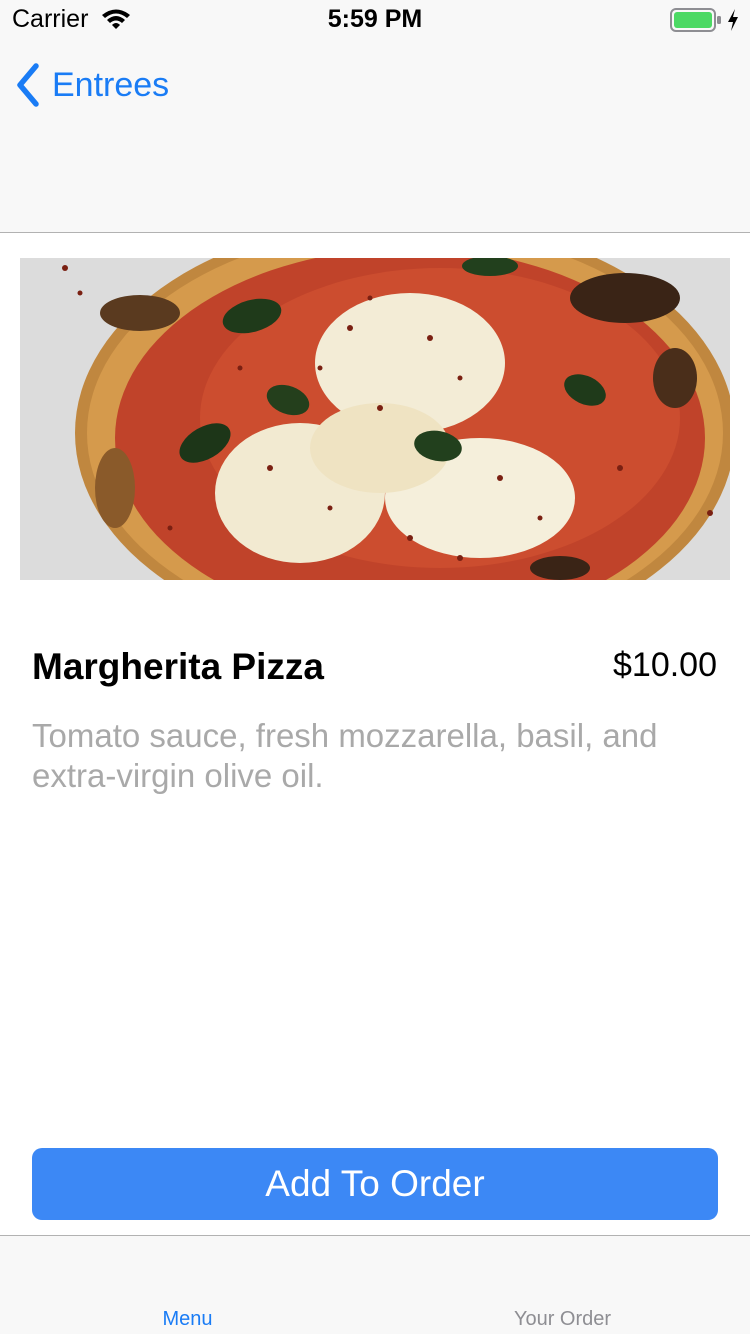 The height and width of the screenshot is (1334, 750). I want to click on navigation-bar: Entrees, so click(375, 136).